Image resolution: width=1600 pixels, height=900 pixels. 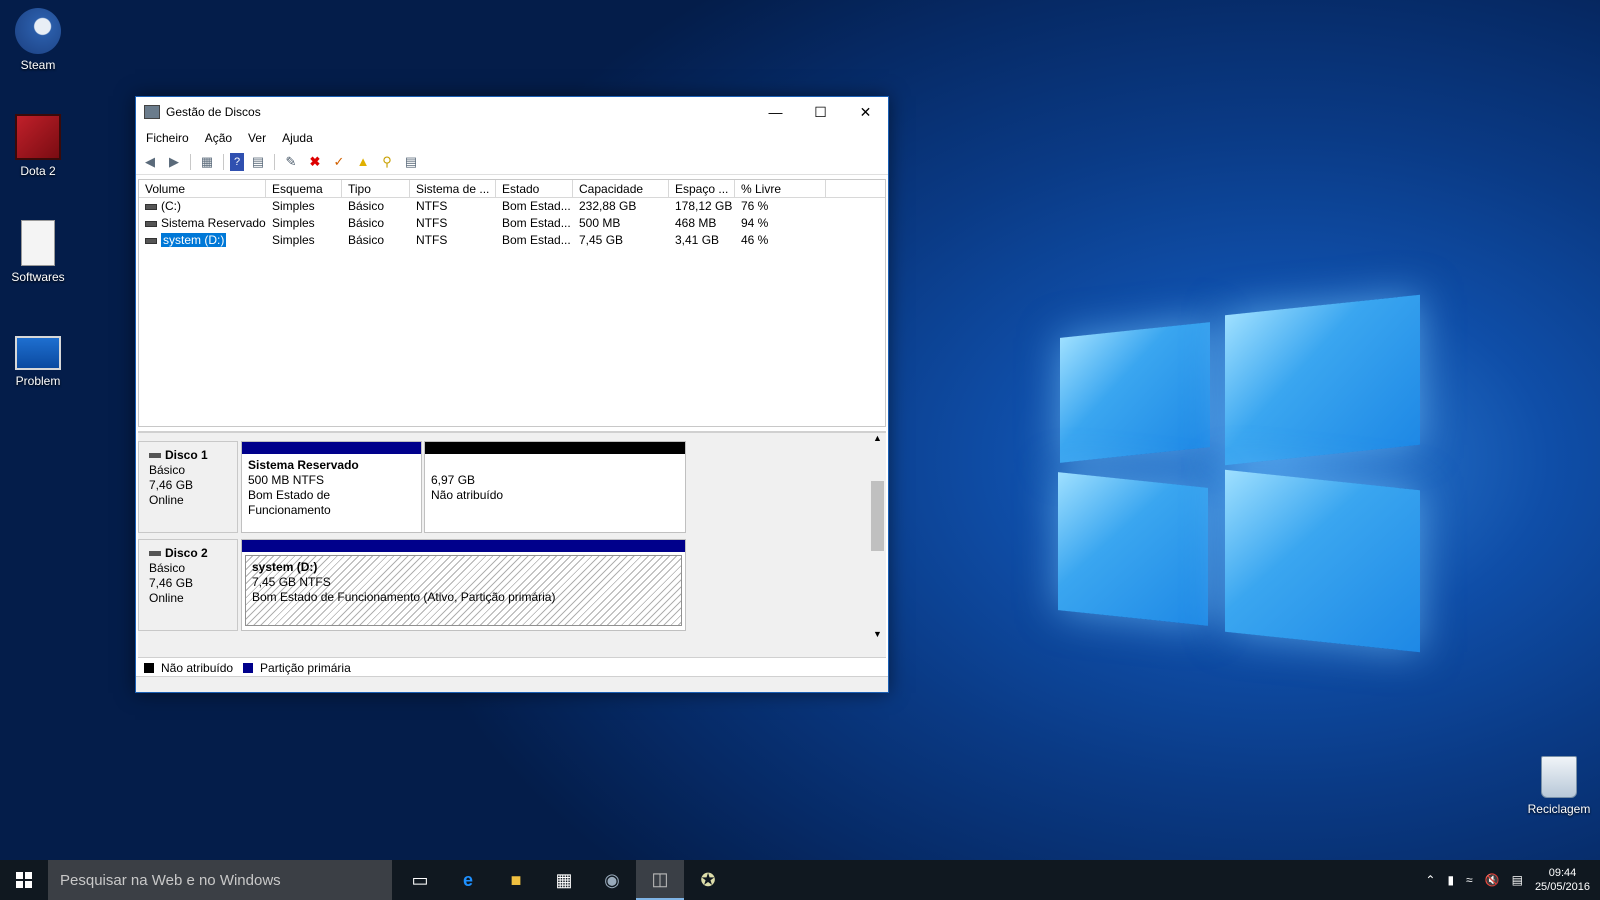 What do you see at coordinates (291, 162) in the screenshot?
I see `connect-icon: ✎` at bounding box center [291, 162].